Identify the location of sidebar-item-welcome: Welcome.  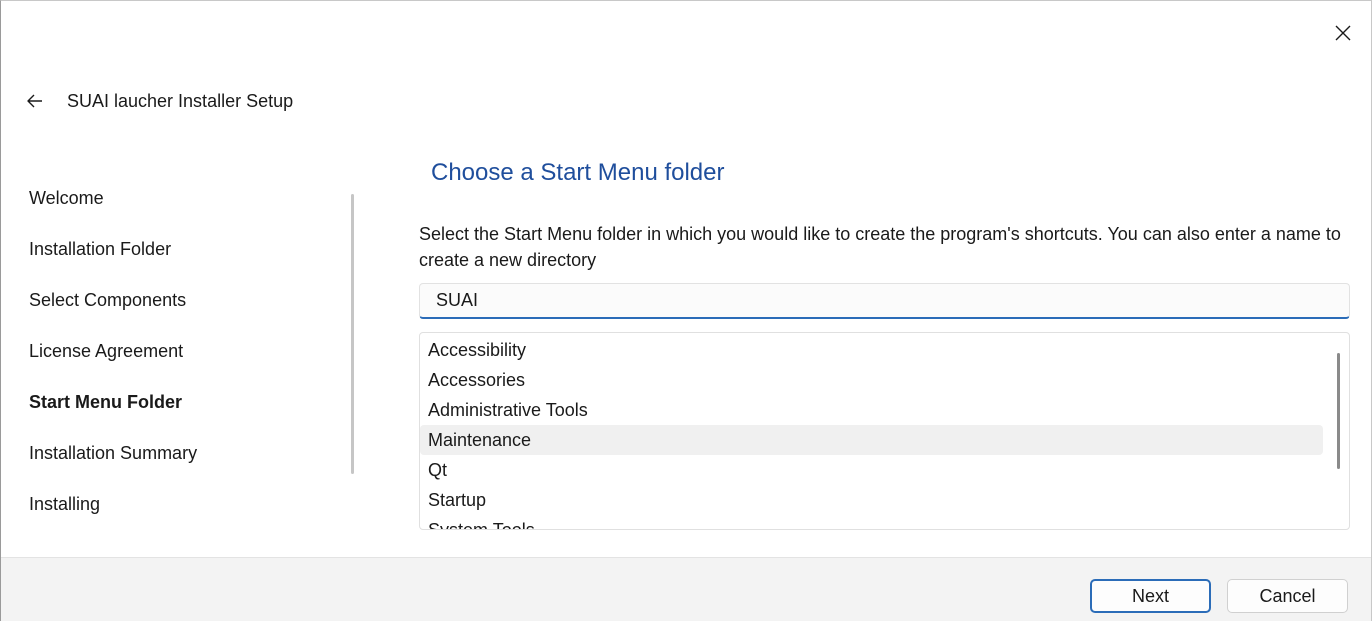
(179, 198).